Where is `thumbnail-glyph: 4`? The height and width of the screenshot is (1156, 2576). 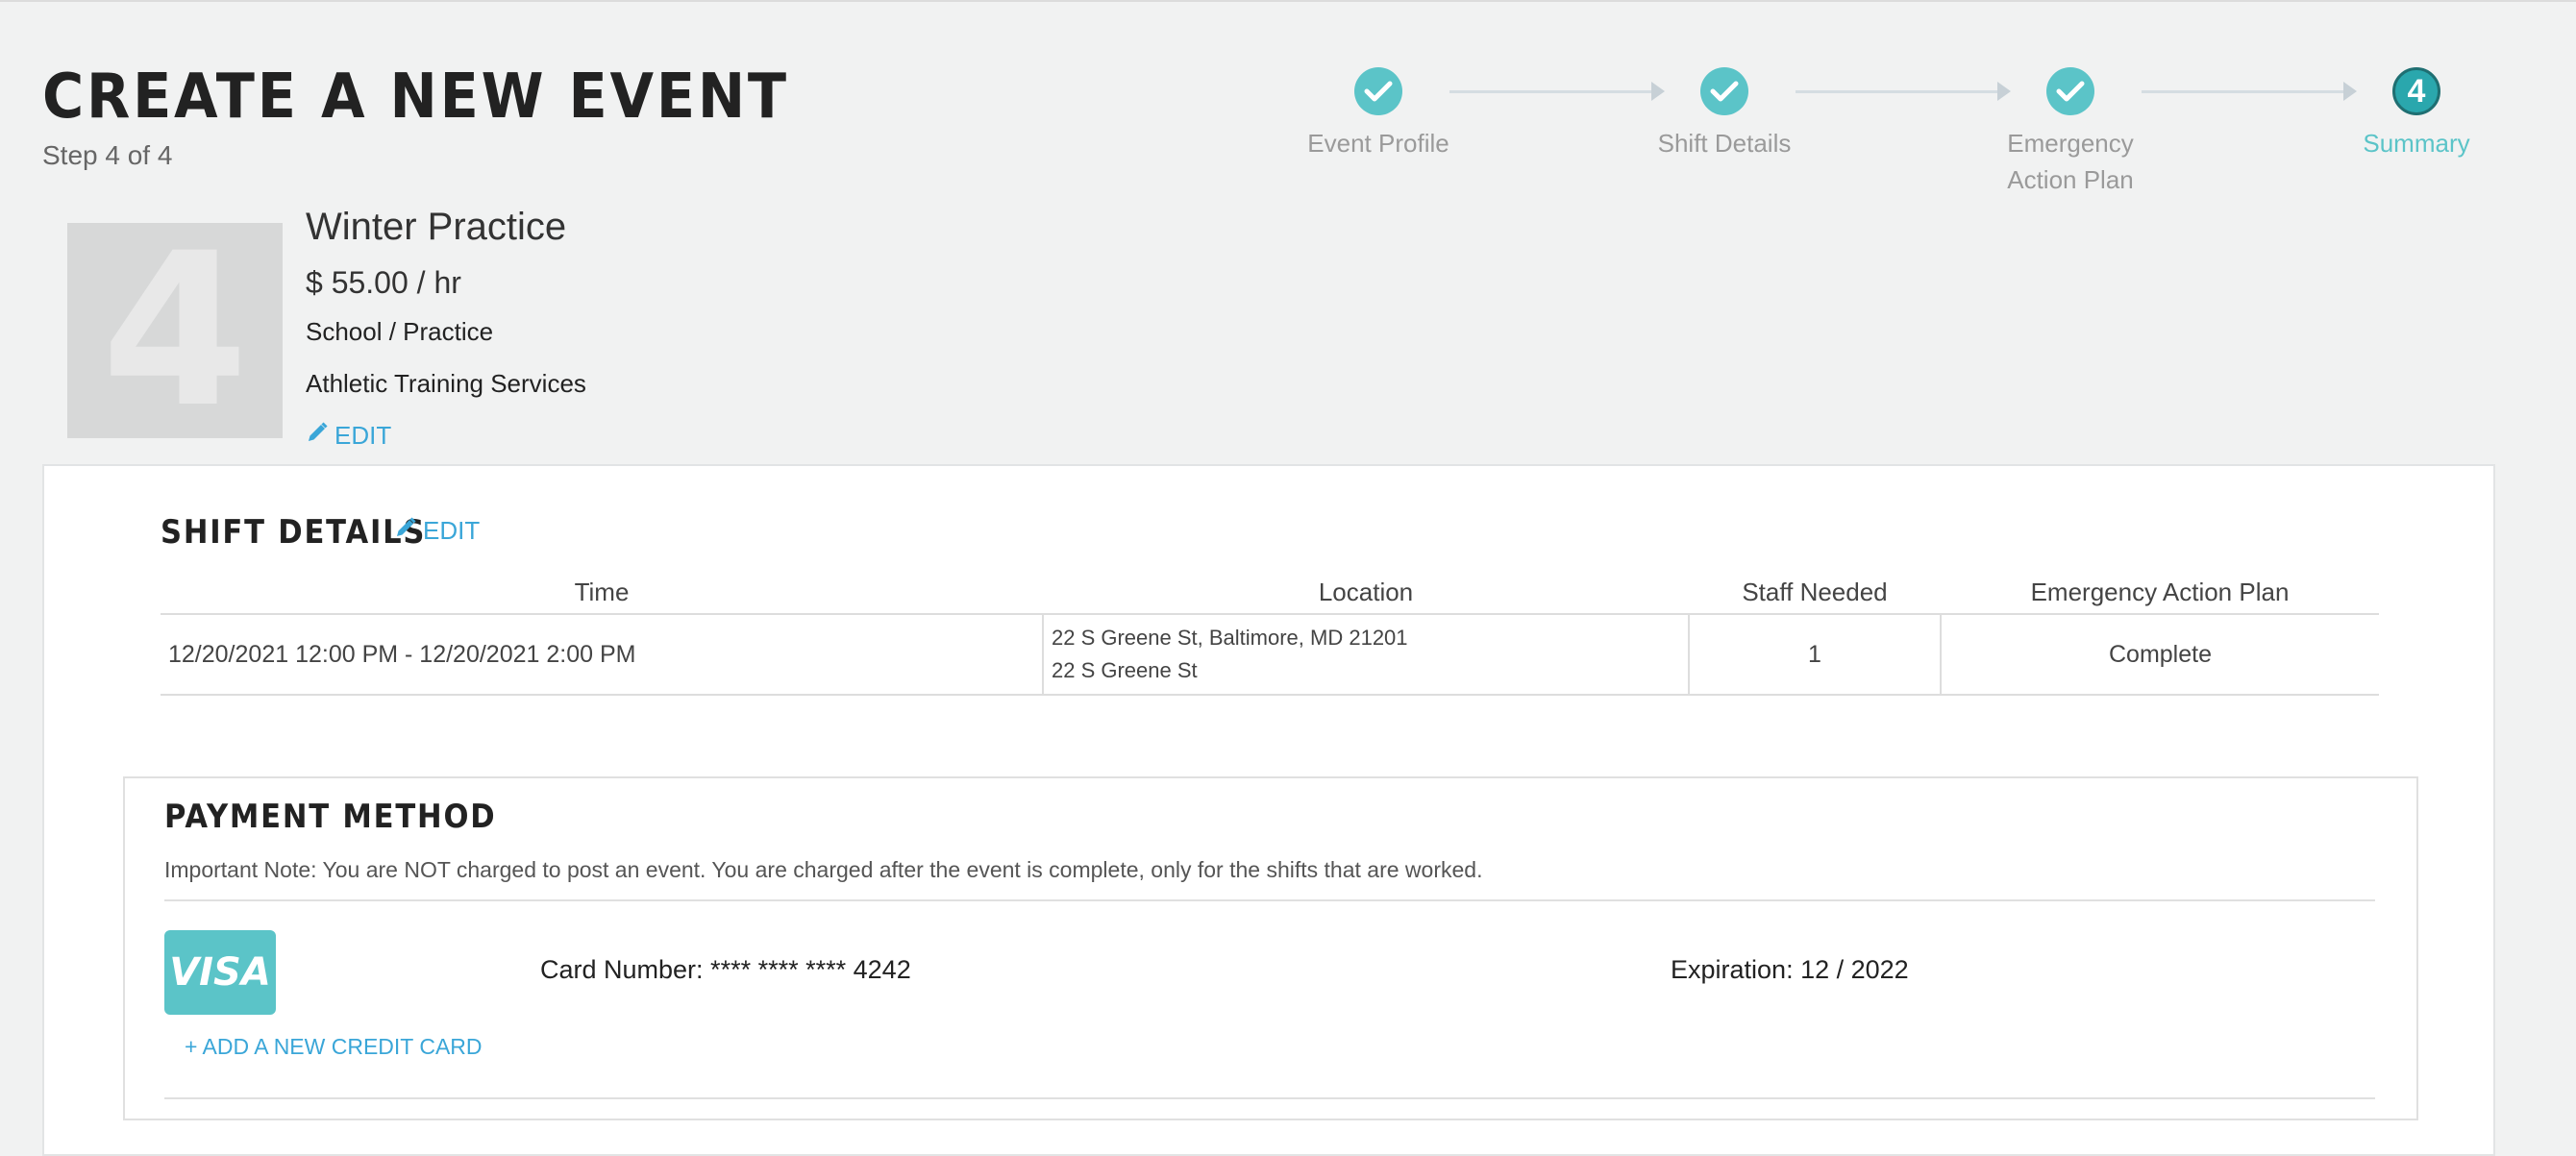
thumbnail-glyph: 4 is located at coordinates (175, 330).